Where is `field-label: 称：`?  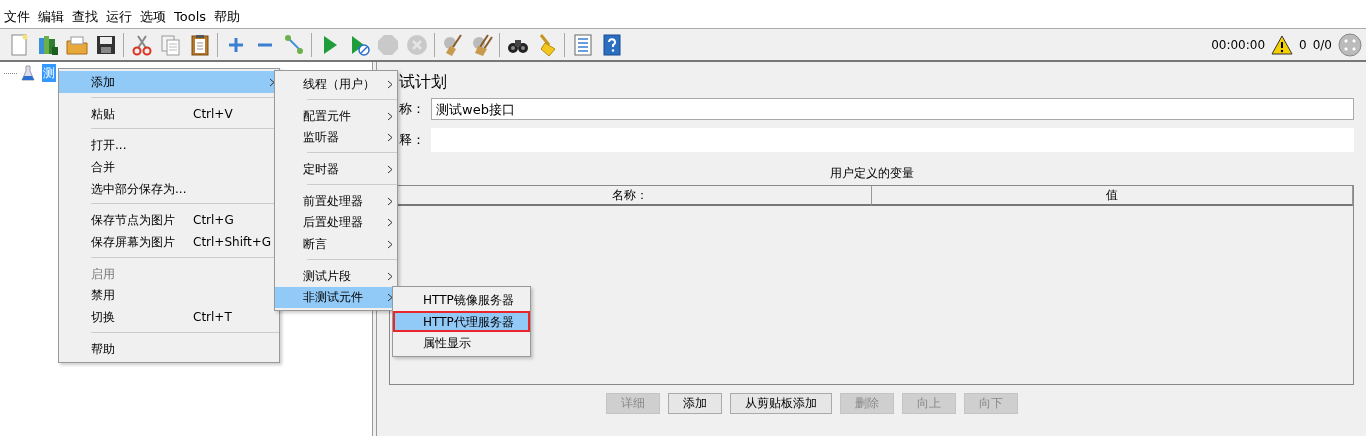 field-label: 称： is located at coordinates (412, 109).